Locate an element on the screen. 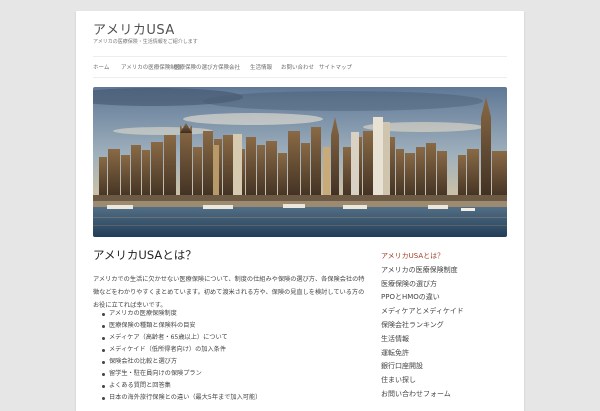 Image resolution: width=600 pixels, height=411 pixels. sidebar-item: 保険会社ランキング is located at coordinates (444, 325).